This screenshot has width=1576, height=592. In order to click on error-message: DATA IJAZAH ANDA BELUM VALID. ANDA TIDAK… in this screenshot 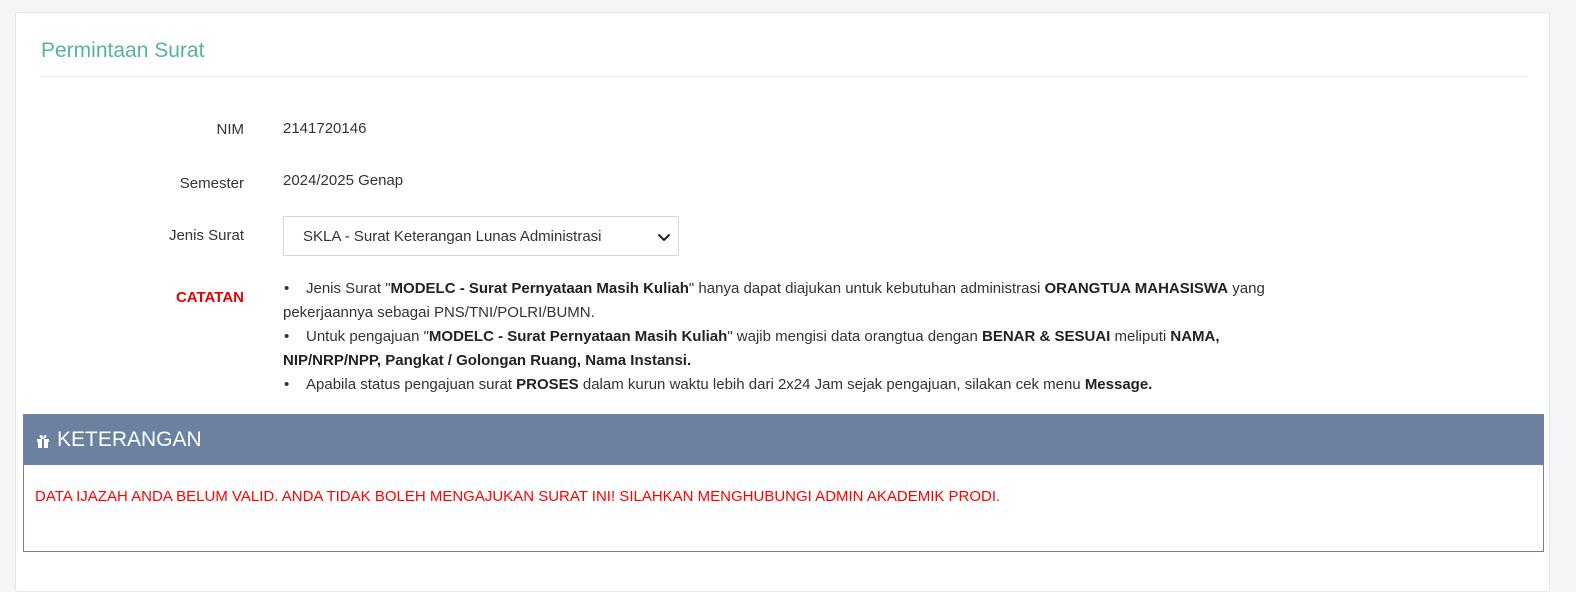, I will do `click(518, 496)`.